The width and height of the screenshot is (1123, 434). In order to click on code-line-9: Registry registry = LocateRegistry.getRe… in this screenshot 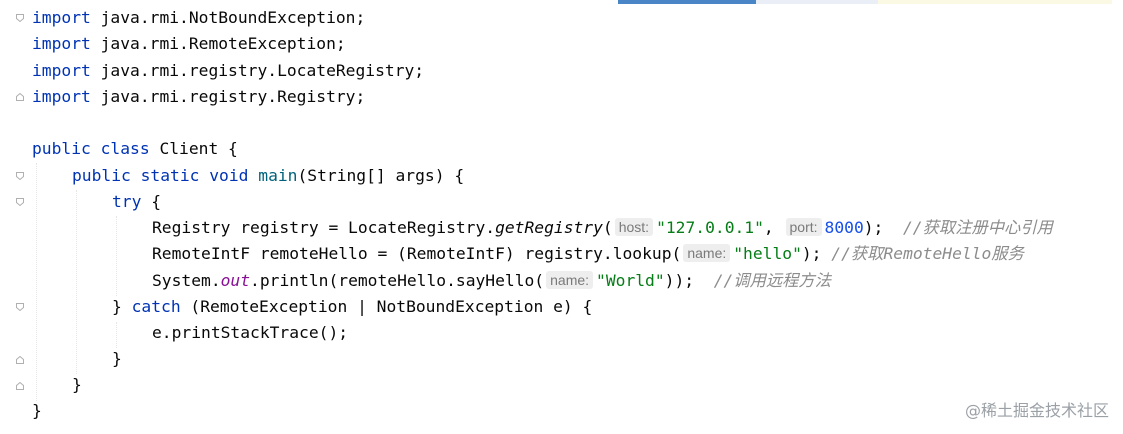, I will do `click(602, 228)`.